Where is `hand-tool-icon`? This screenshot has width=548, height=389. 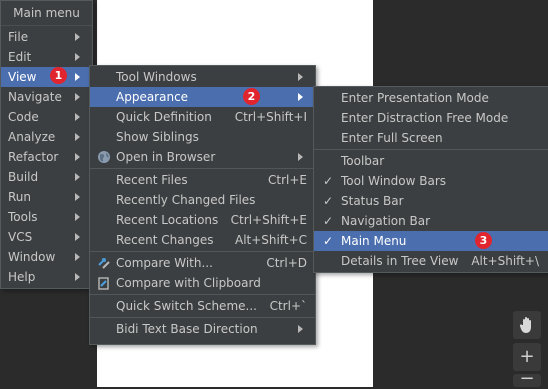
hand-tool-icon is located at coordinates (527, 325).